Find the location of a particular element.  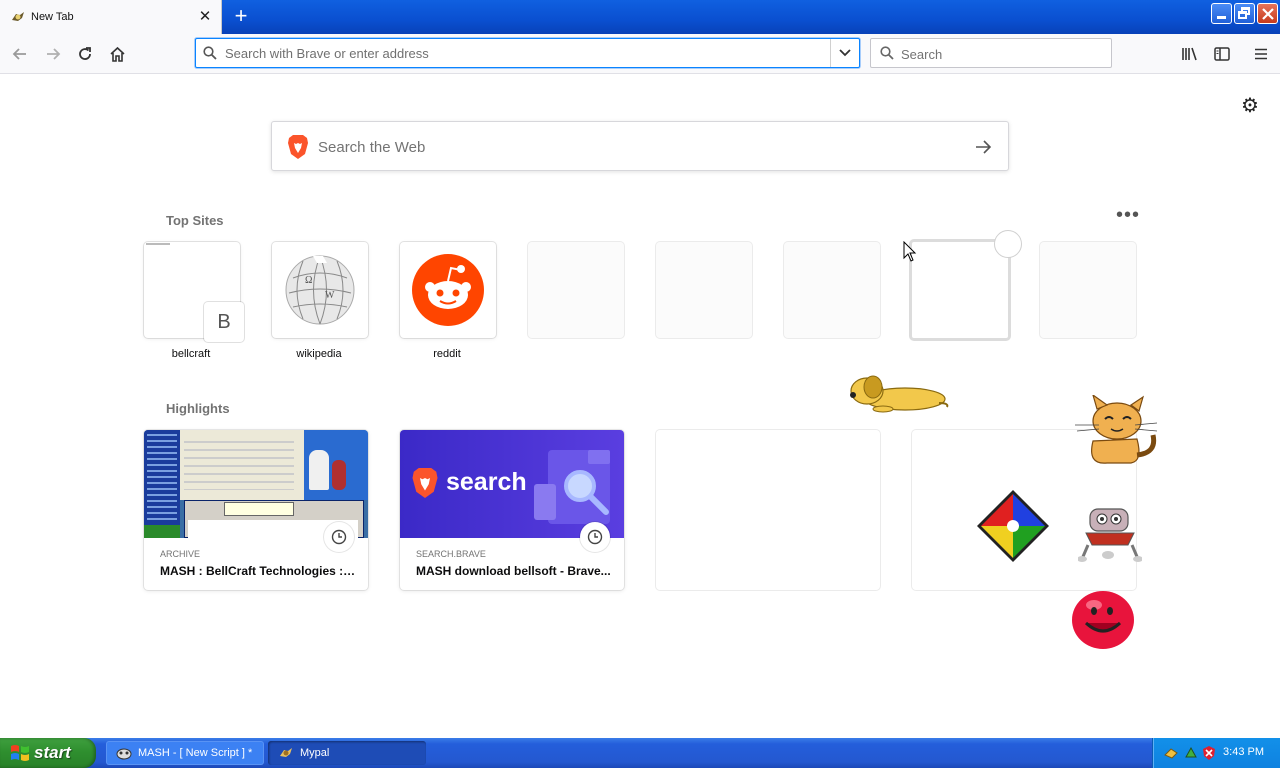

address-dropdown-button is located at coordinates (844, 53).